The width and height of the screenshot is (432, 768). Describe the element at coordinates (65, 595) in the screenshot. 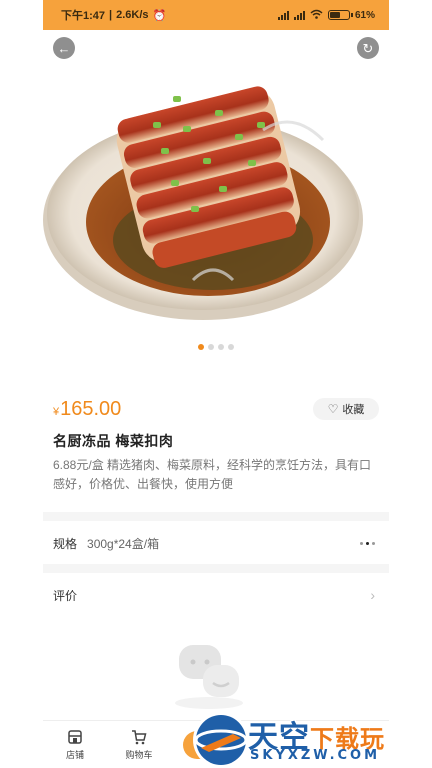

I see `reviews-label: 评价` at that location.